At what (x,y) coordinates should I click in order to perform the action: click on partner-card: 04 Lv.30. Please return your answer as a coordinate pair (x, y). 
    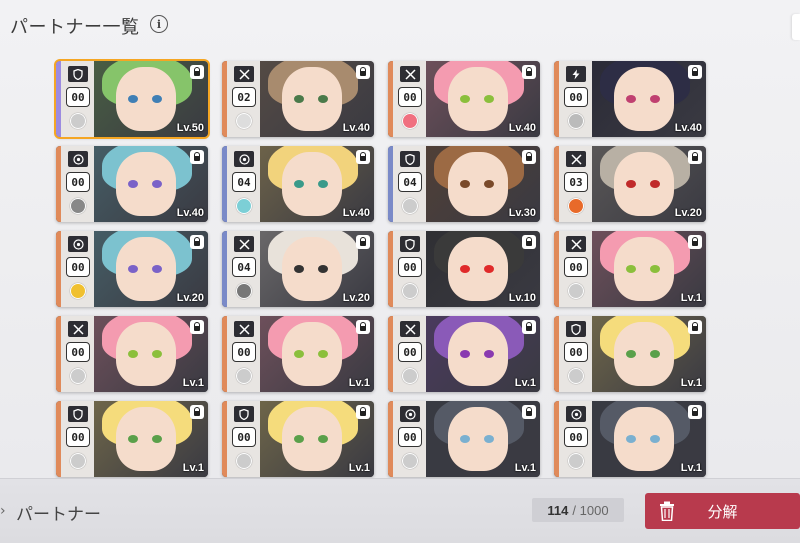
    Looking at the image, I should click on (464, 184).